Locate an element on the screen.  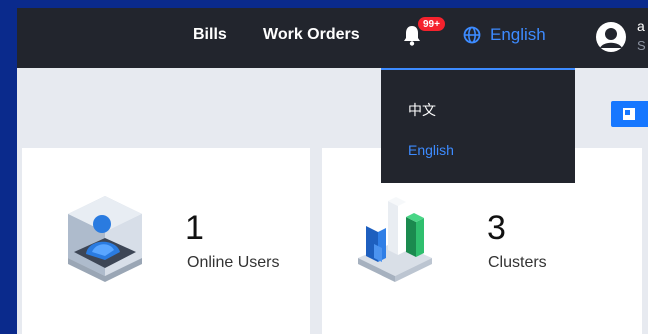
view-toggle-button is located at coordinates (629, 114).